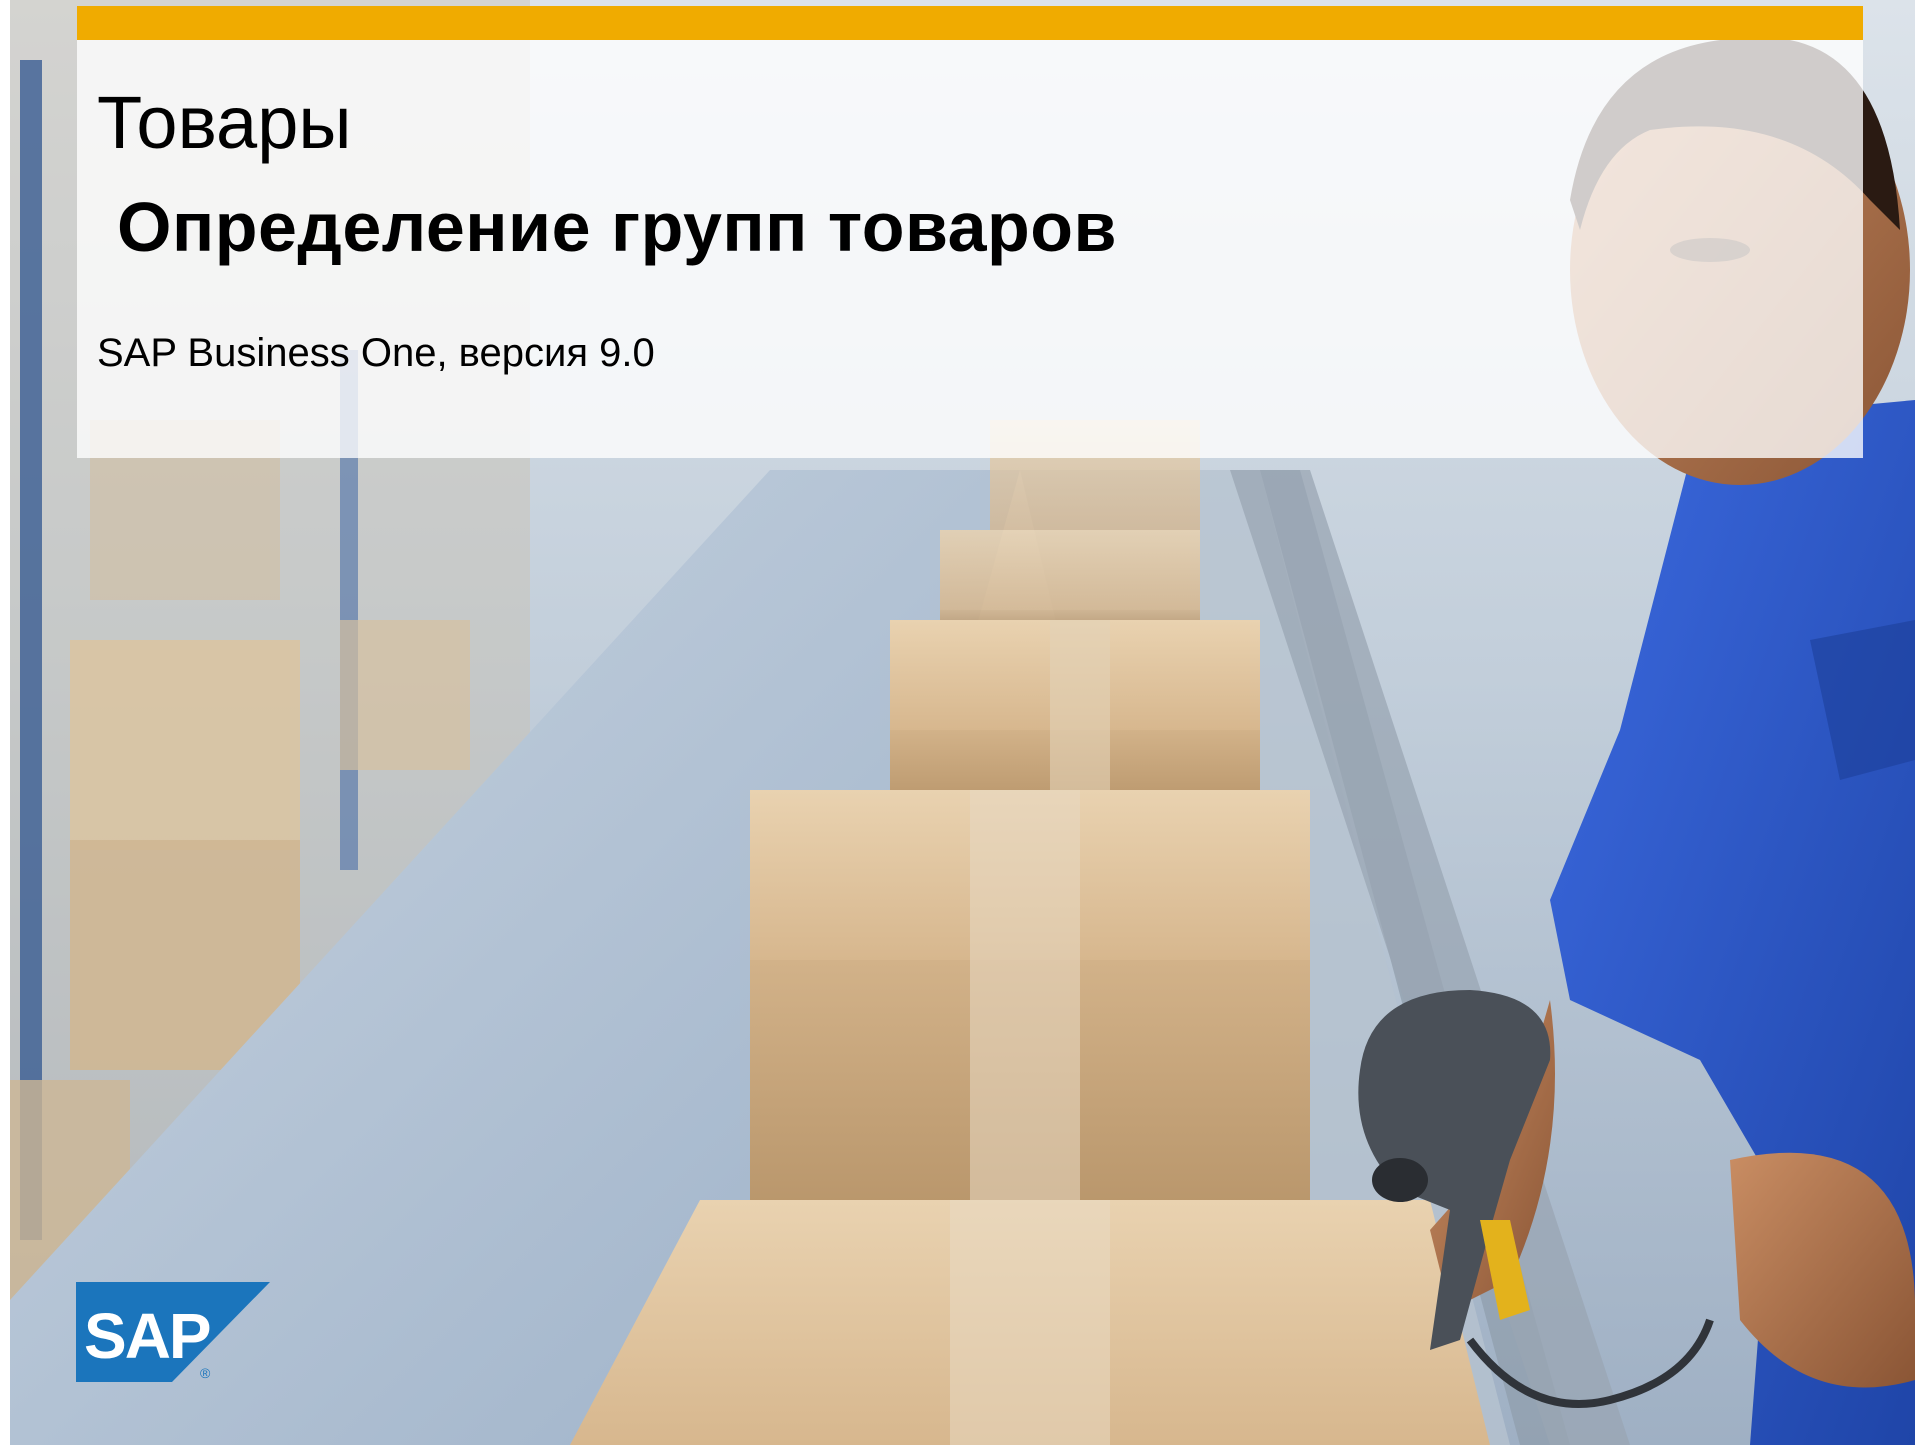 This screenshot has height=1445, width=1915. Describe the element at coordinates (147, 1336) in the screenshot. I see `svg-text: SAP` at that location.